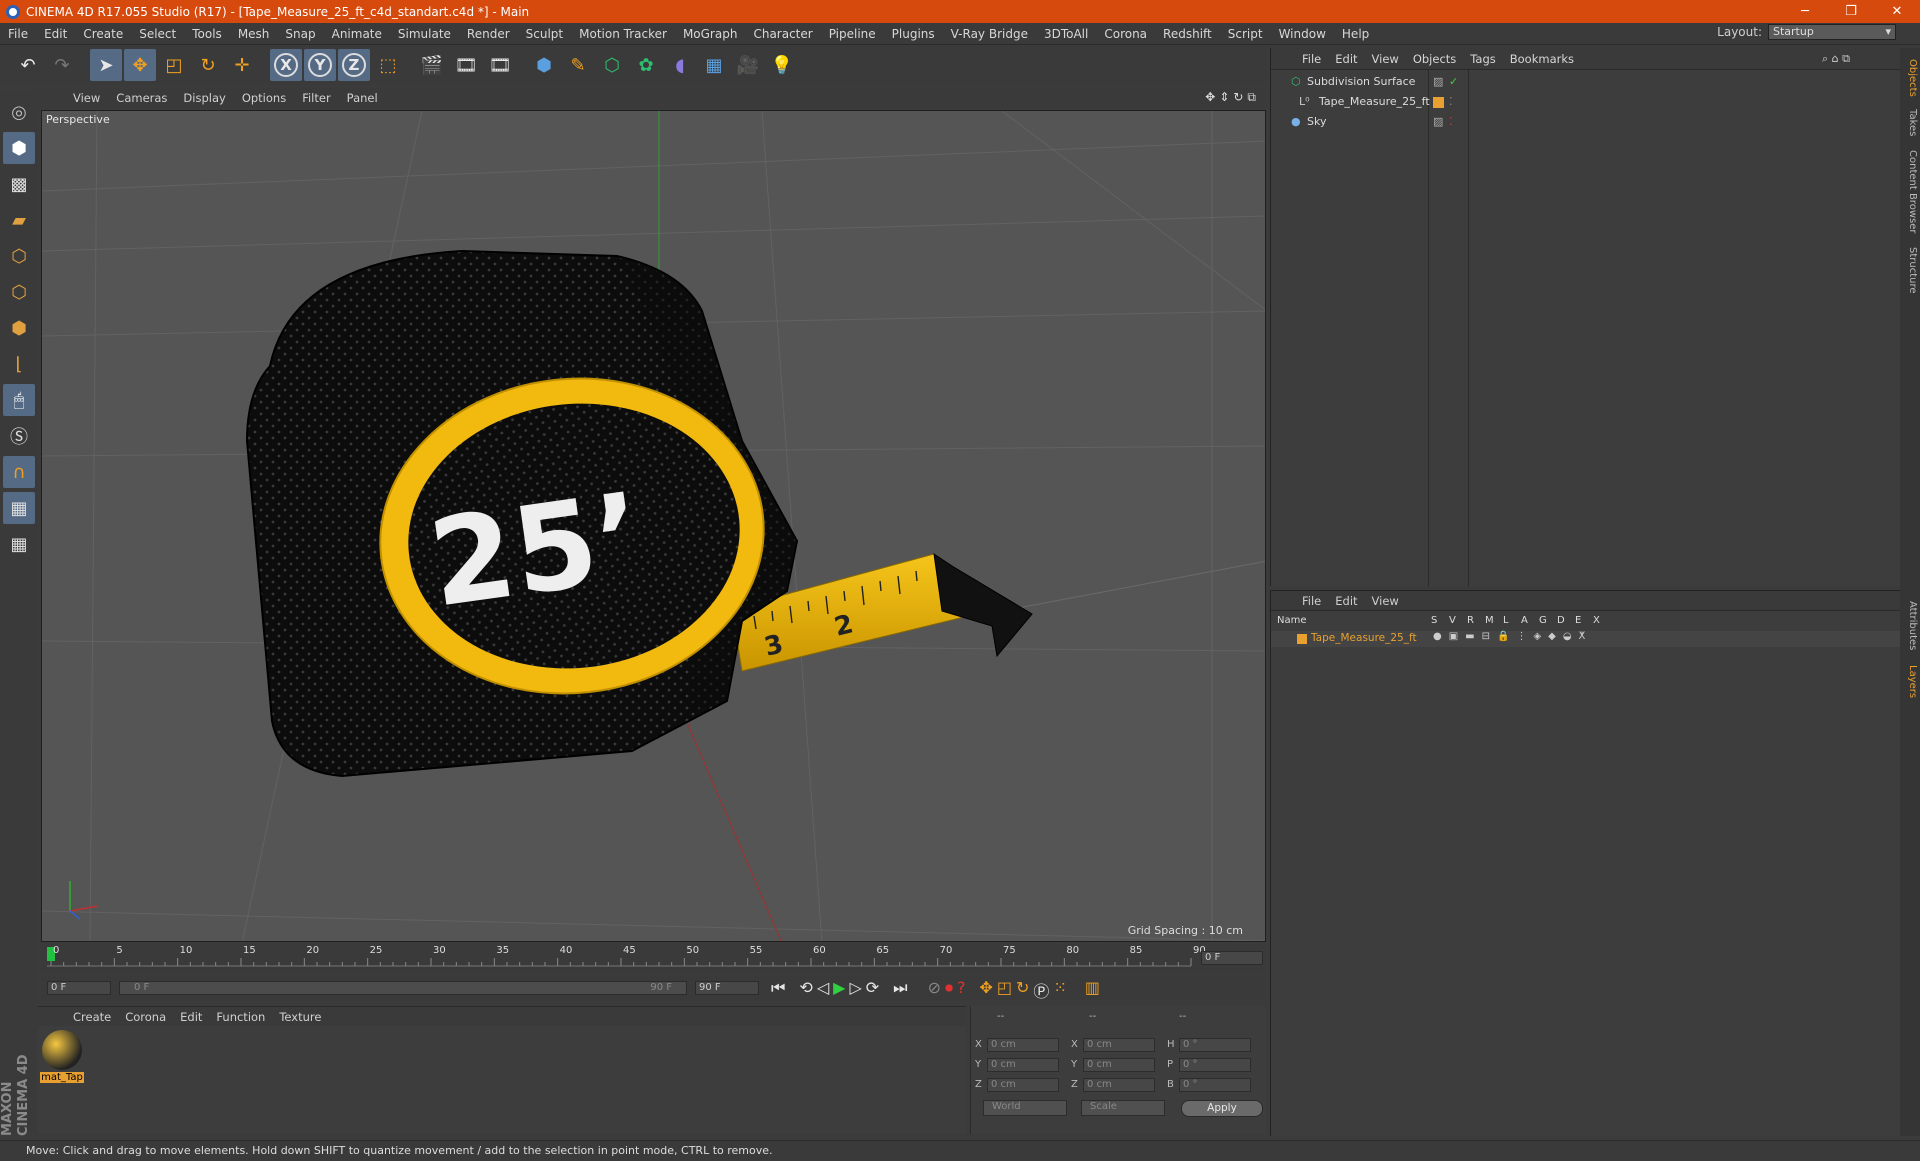 This screenshot has width=1920, height=1161. Describe the element at coordinates (157, 34) in the screenshot. I see `menu-select: Select` at that location.